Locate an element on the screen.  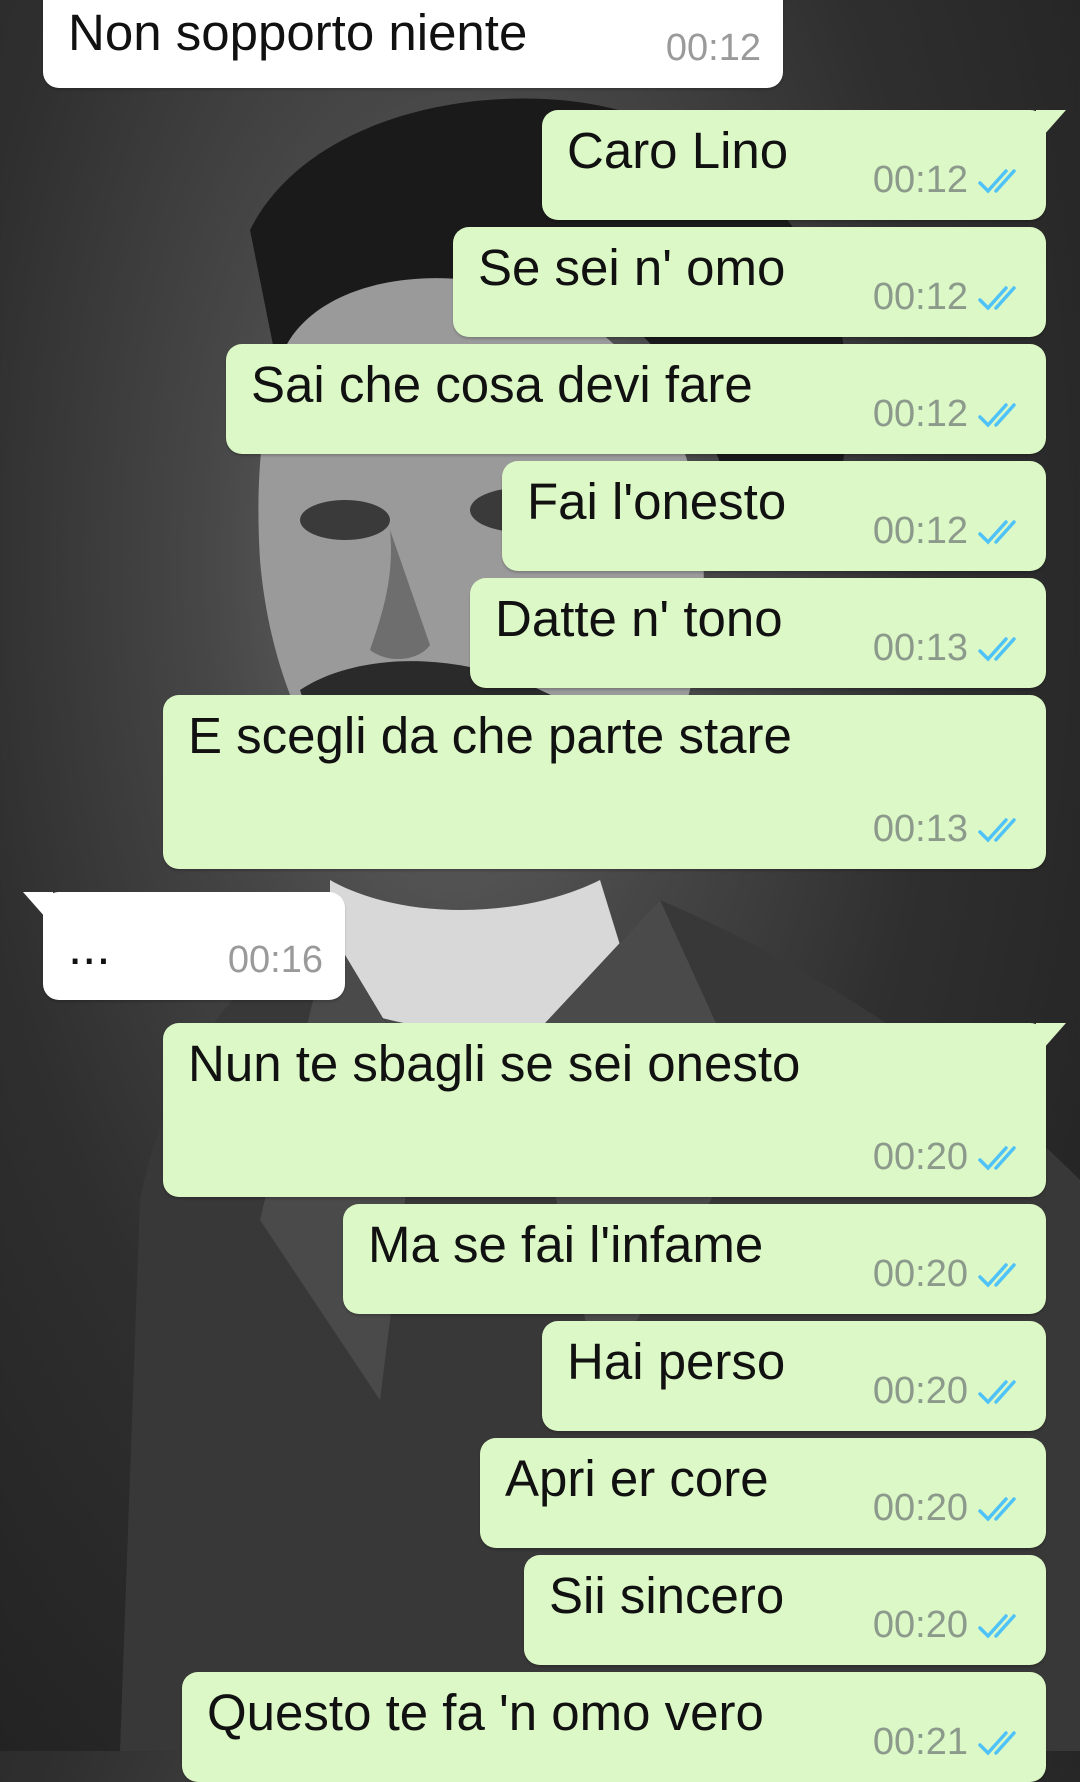
message-text: Datte n' tono is located at coordinates (639, 618).